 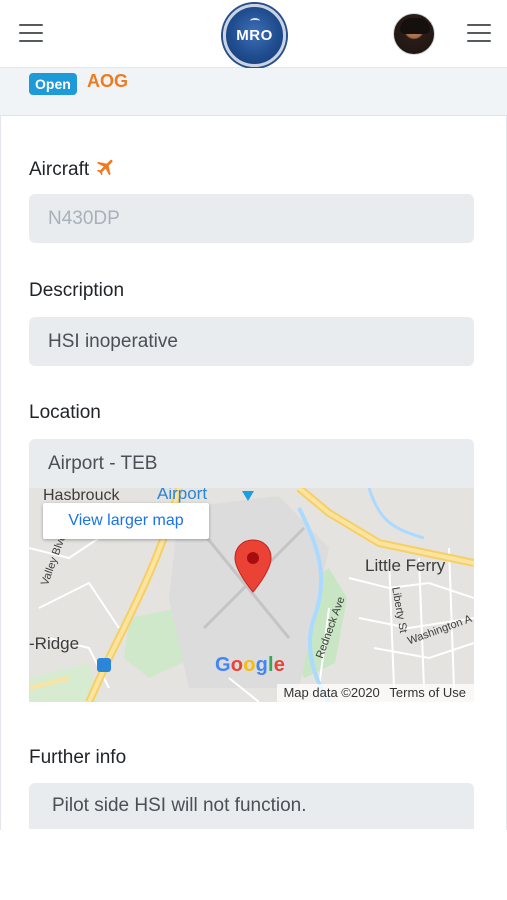 I want to click on logo-text: MRO, so click(x=254, y=35).